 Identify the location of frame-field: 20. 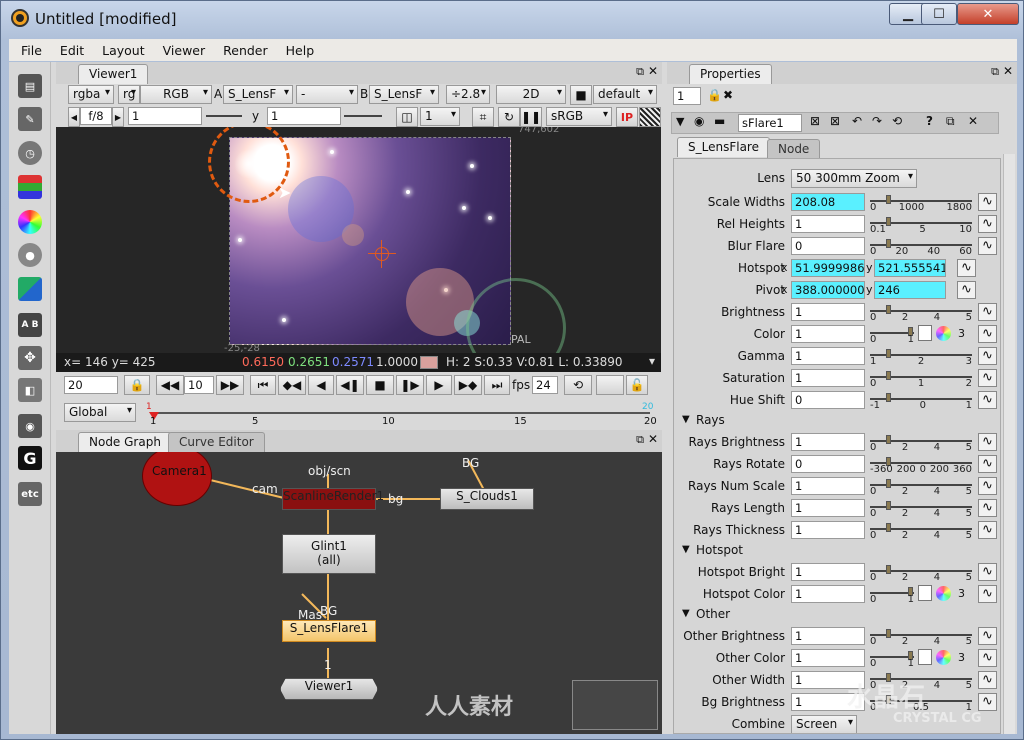
(91, 385).